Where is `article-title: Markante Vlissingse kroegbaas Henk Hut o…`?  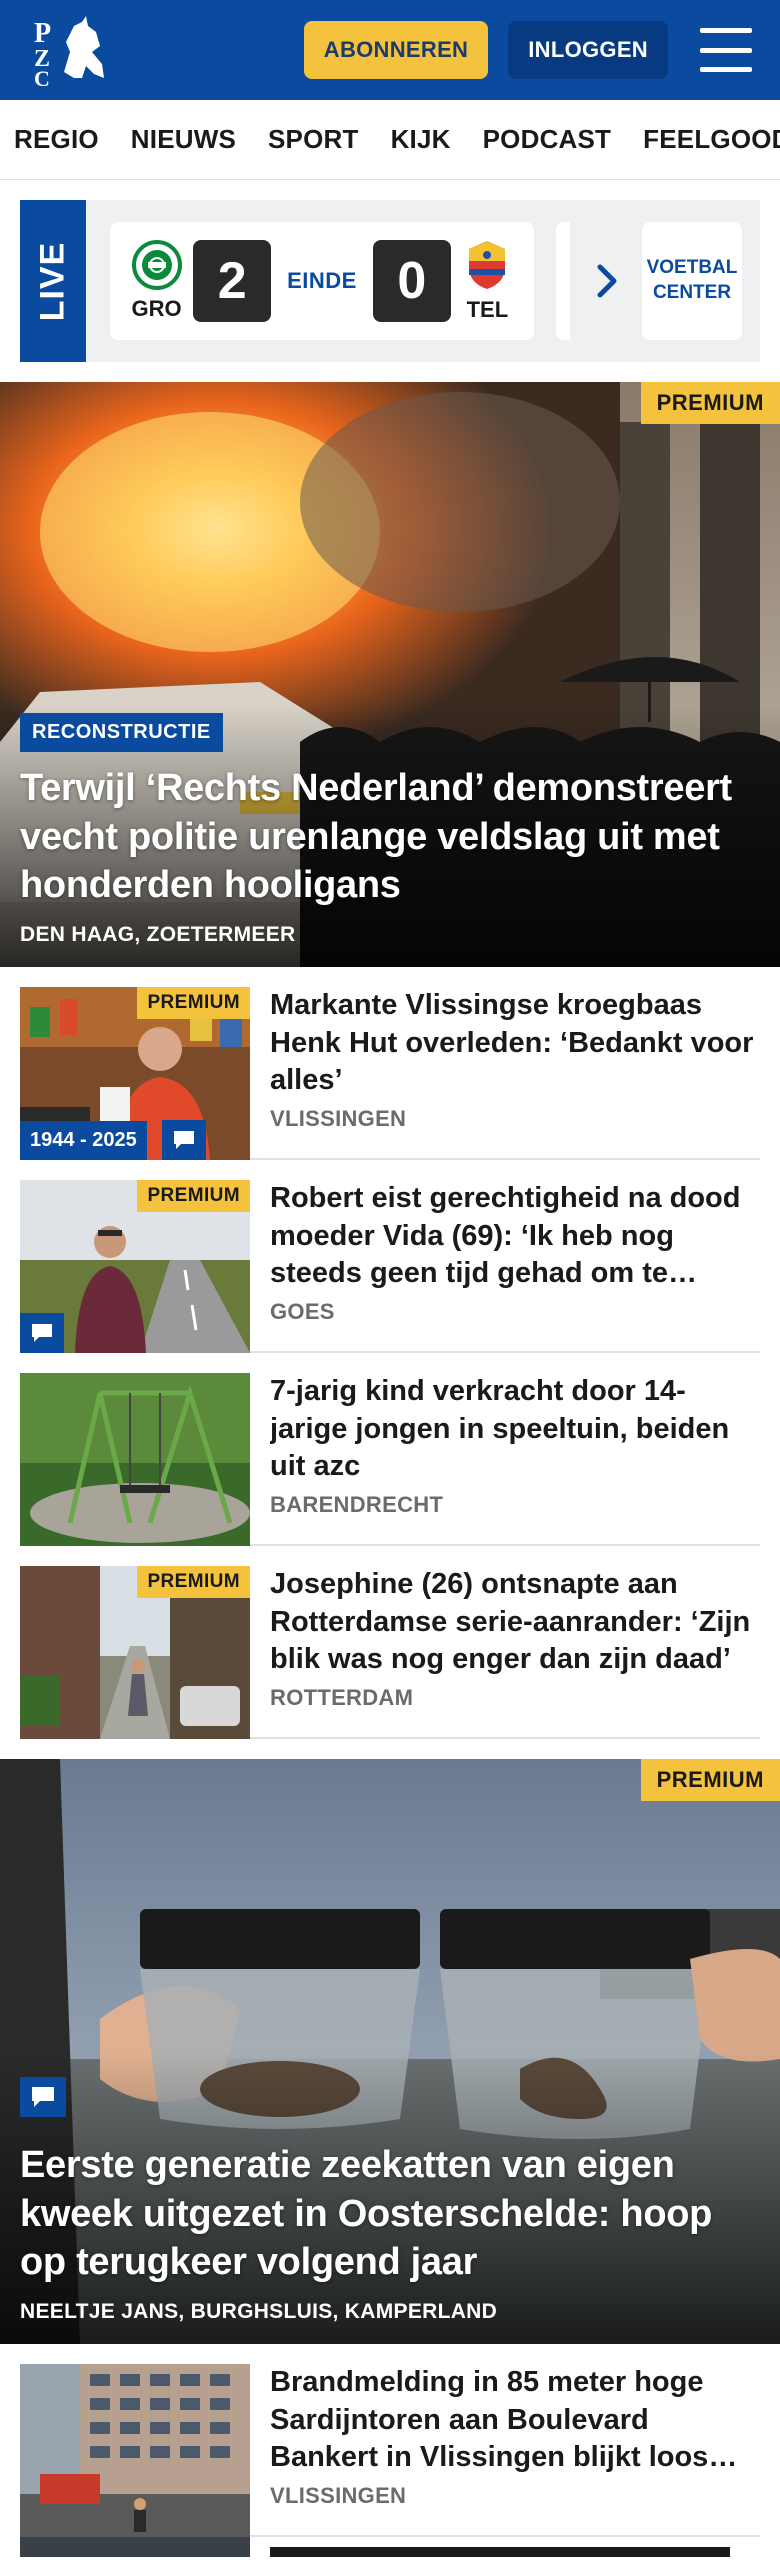 article-title: Markante Vlissingse kroegbaas Henk Hut o… is located at coordinates (515, 1043).